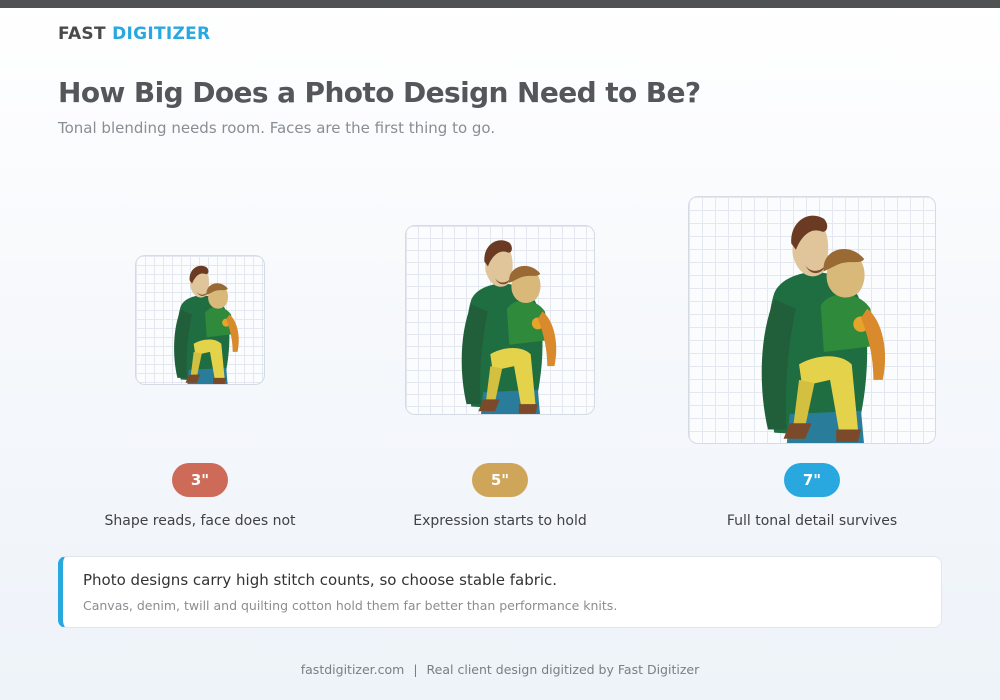 The width and height of the screenshot is (1000, 700). I want to click on design-frame-7in, so click(812, 320).